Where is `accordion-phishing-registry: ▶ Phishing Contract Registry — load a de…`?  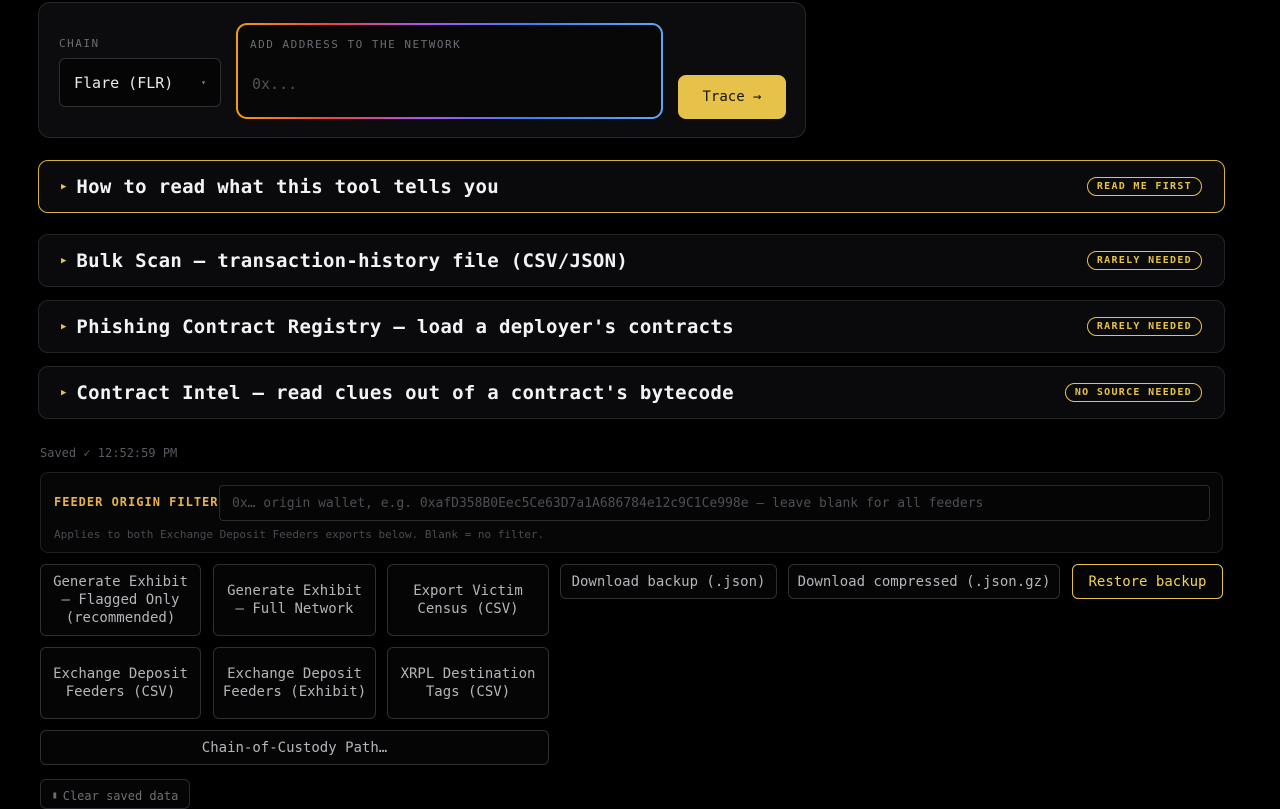 accordion-phishing-registry: ▶ Phishing Contract Registry — load a de… is located at coordinates (631, 326).